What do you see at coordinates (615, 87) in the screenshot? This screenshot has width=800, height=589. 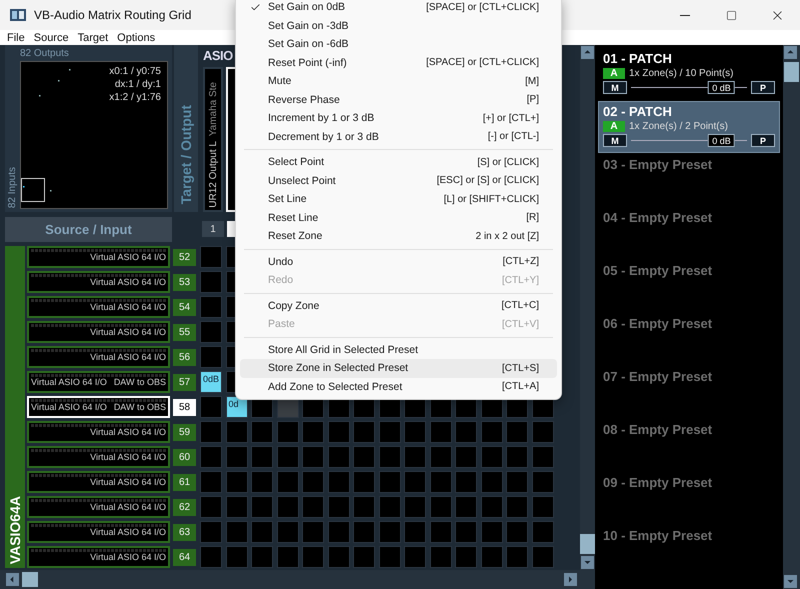 I see `mute-button: M` at bounding box center [615, 87].